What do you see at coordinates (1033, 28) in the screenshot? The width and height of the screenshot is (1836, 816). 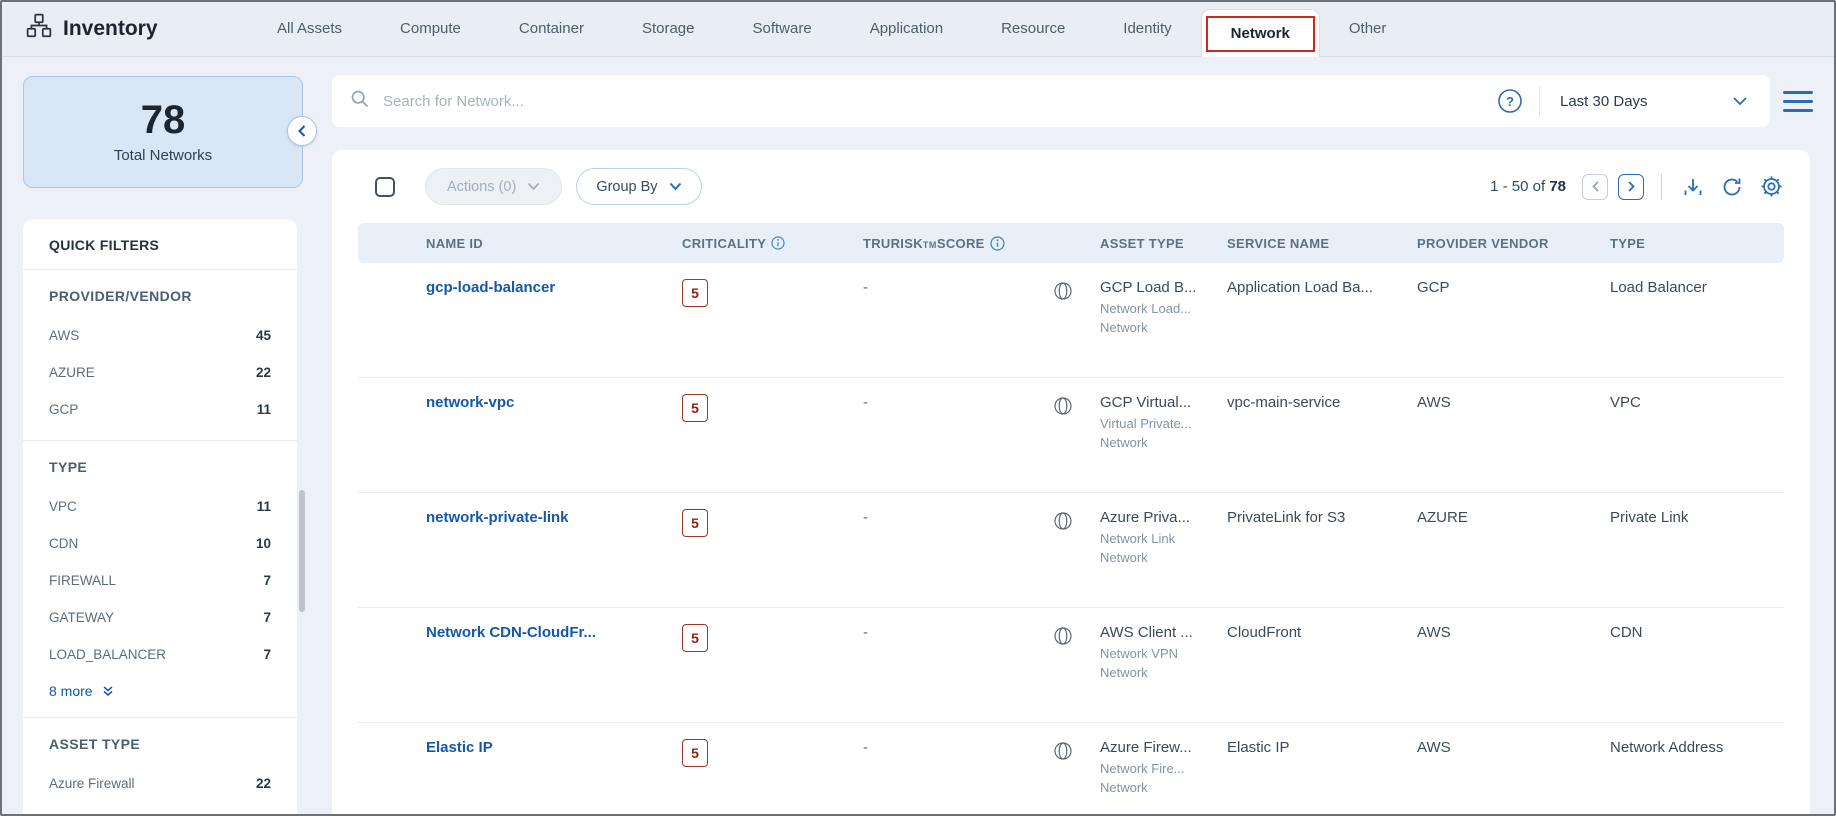 I see `tab-resource: Resource` at bounding box center [1033, 28].